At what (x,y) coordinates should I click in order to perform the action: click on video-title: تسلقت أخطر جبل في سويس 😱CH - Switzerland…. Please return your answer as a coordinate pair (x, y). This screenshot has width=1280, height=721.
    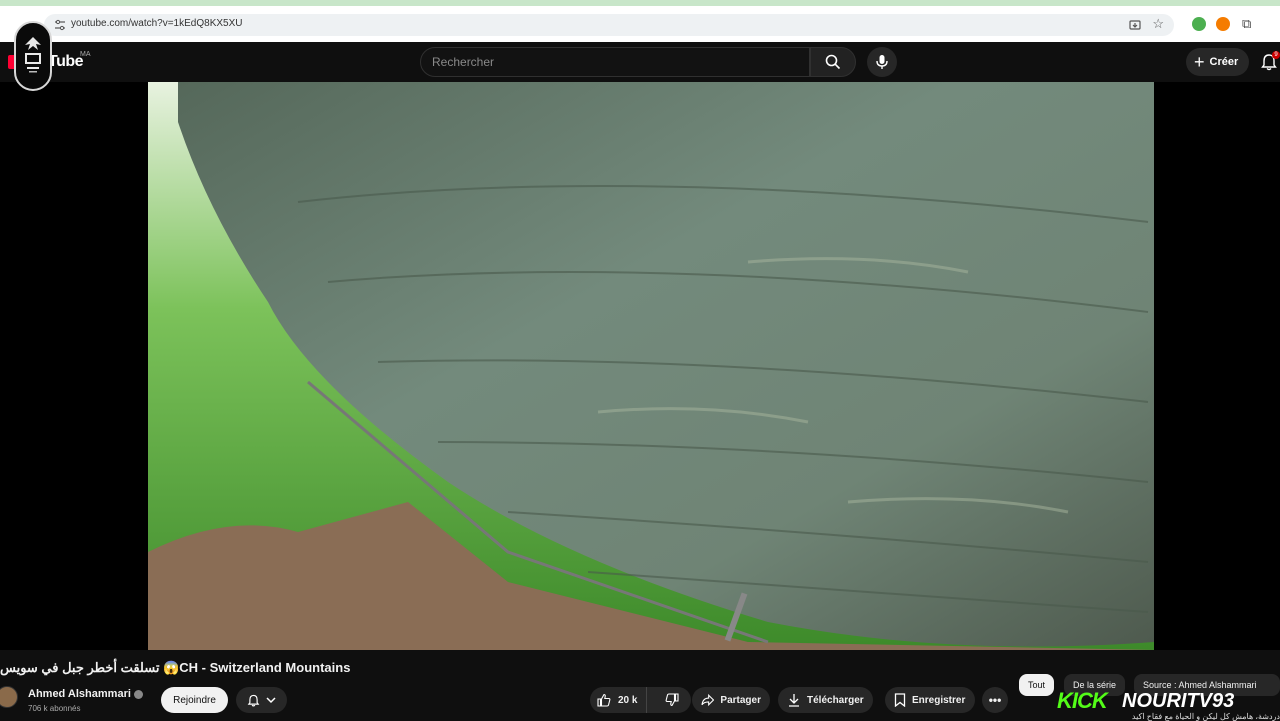
    Looking at the image, I should click on (175, 667).